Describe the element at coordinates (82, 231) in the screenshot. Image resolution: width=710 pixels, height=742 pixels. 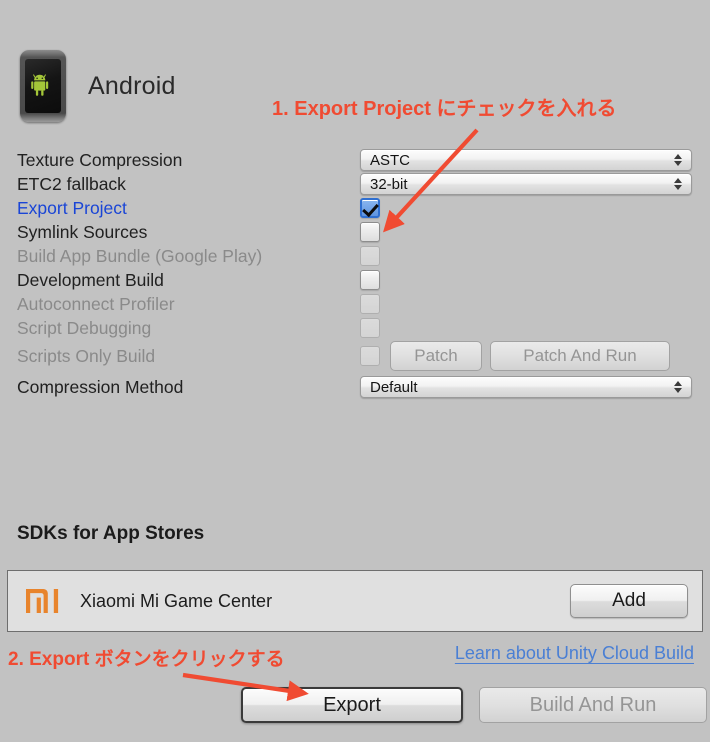
I see `label-symlink-sources: Symlink Sources` at that location.